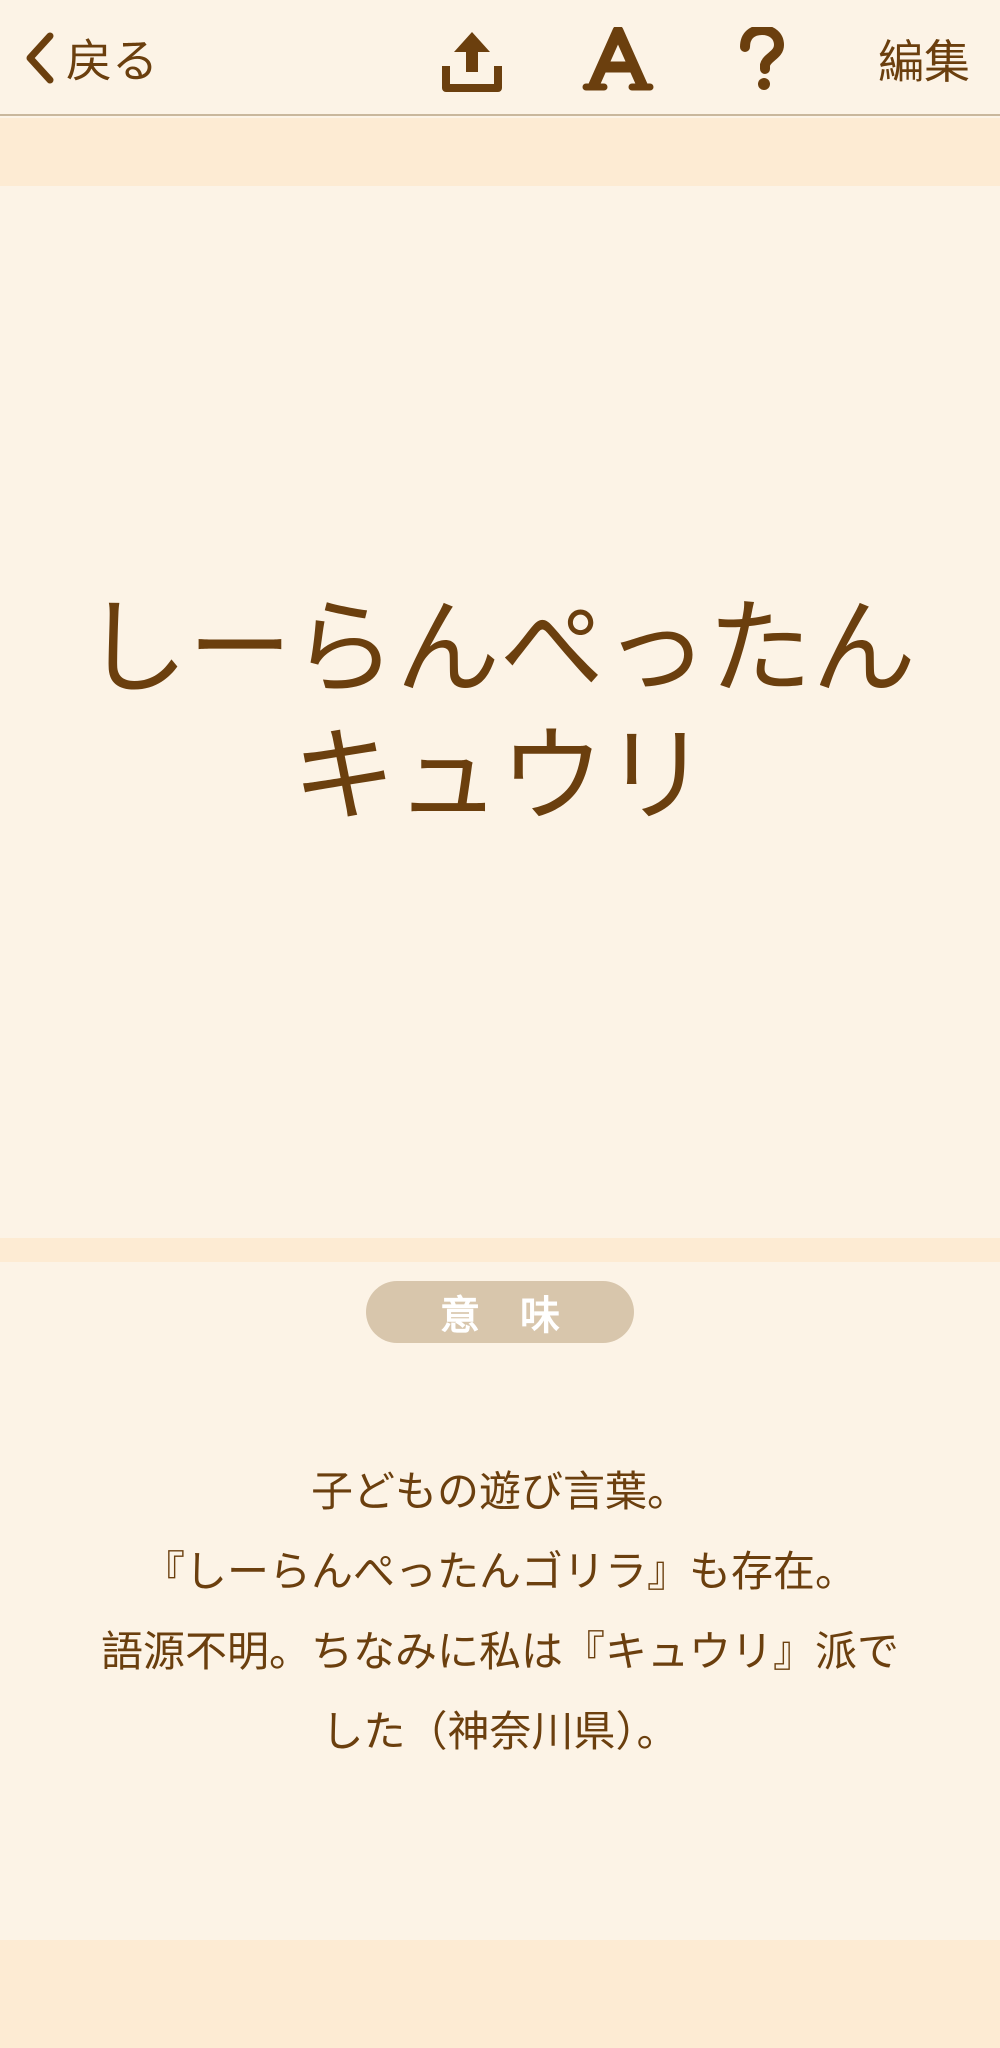 The width and height of the screenshot is (1000, 2048). I want to click on back-button: 戻る, so click(89, 58).